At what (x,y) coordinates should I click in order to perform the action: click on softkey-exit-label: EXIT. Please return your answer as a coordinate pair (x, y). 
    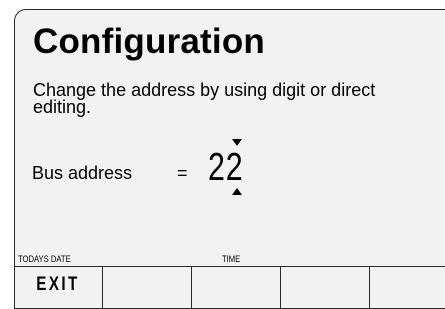
    Looking at the image, I should click on (58, 284).